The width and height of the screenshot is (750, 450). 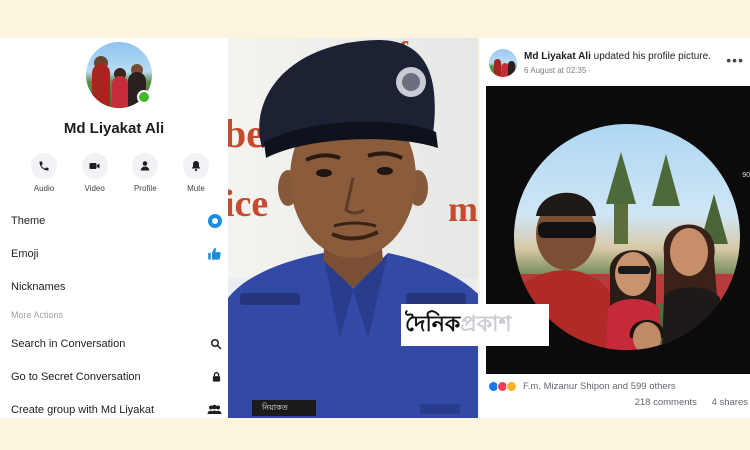 What do you see at coordinates (44, 173) in the screenshot?
I see `audio-call-button: Audio` at bounding box center [44, 173].